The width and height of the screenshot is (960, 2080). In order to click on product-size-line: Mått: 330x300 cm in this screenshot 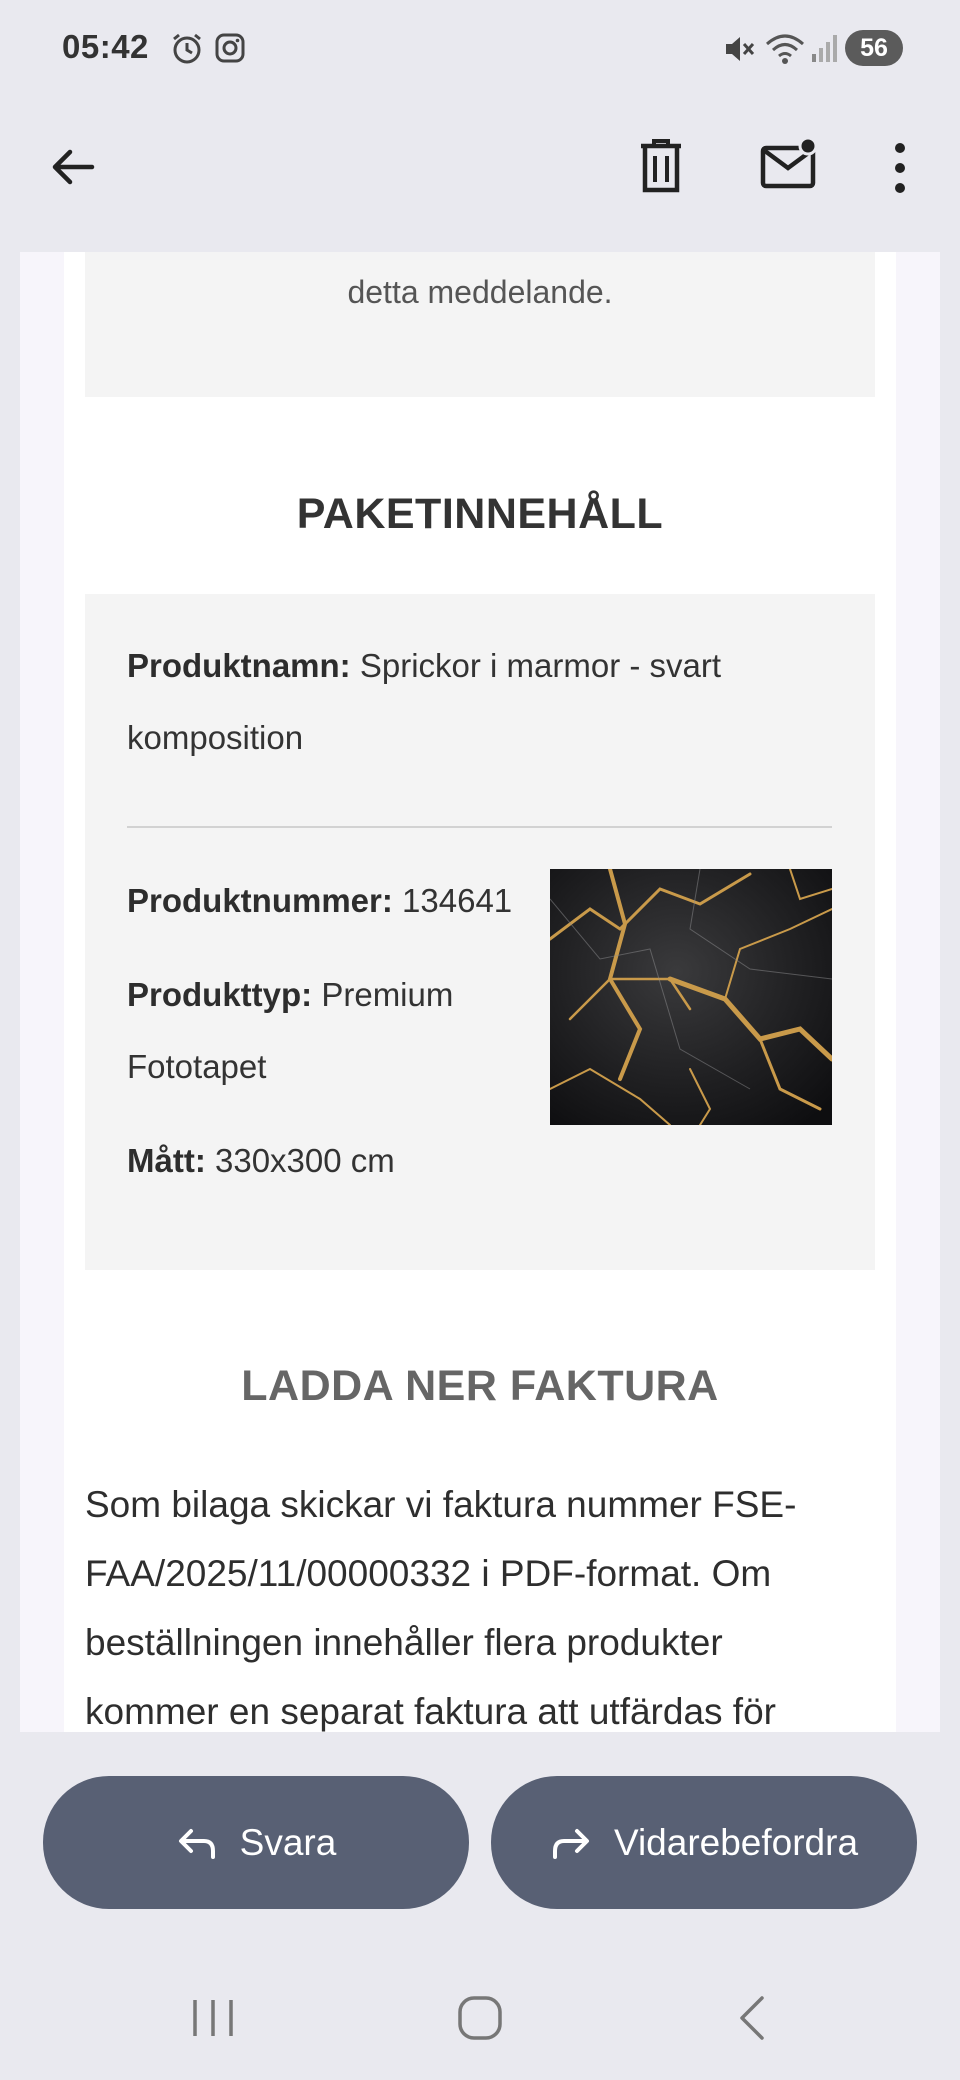, I will do `click(261, 1160)`.